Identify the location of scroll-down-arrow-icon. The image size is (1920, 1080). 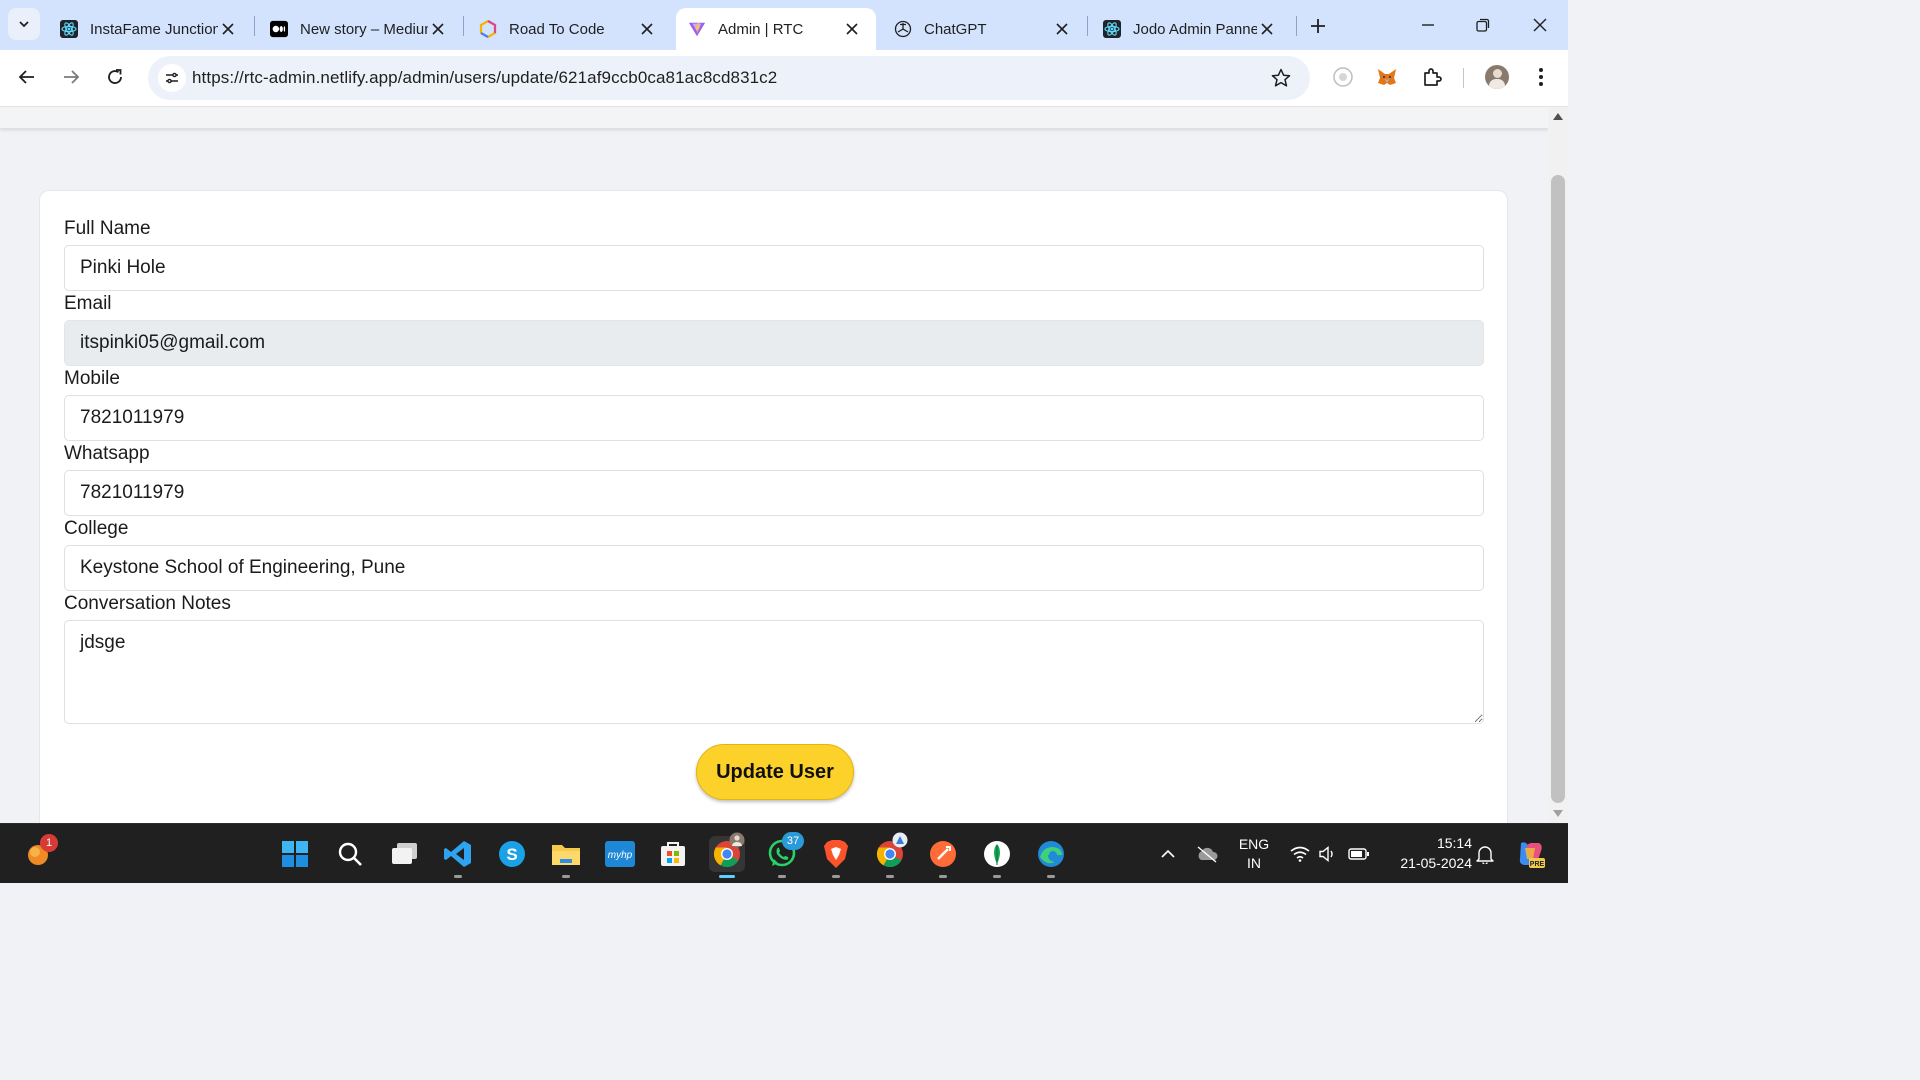
(1558, 813).